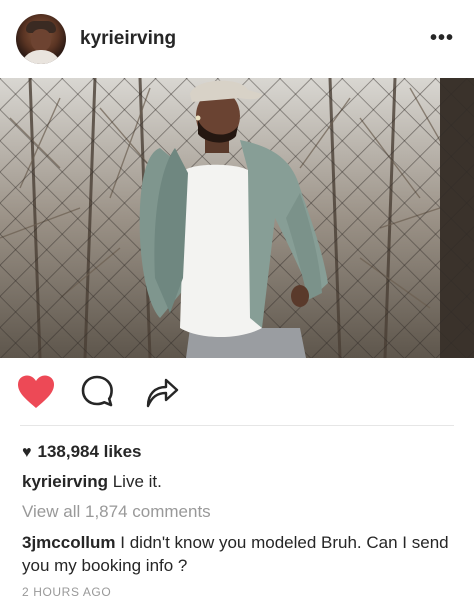 This screenshot has width=474, height=609. I want to click on small-heart-icon: ♥, so click(27, 452).